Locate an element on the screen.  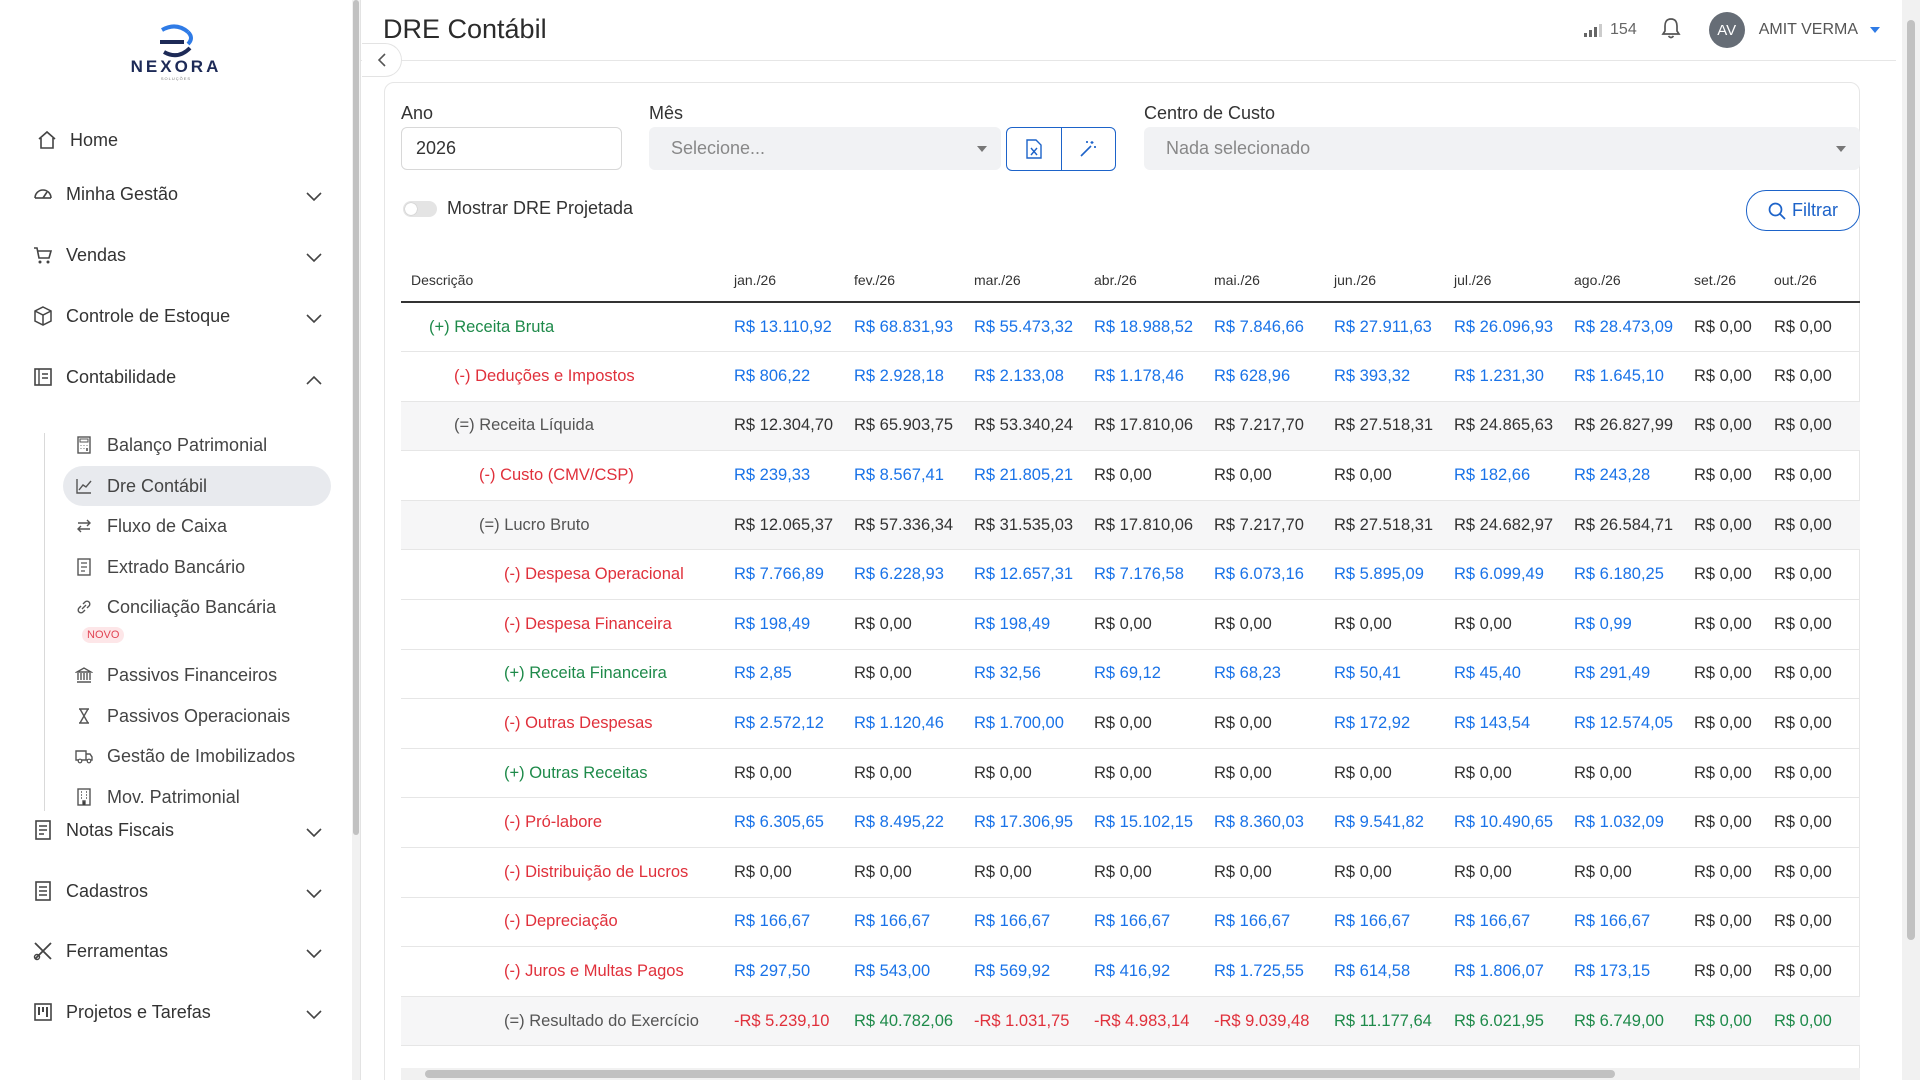
col-header-descricao: Descrição is located at coordinates (562, 281).